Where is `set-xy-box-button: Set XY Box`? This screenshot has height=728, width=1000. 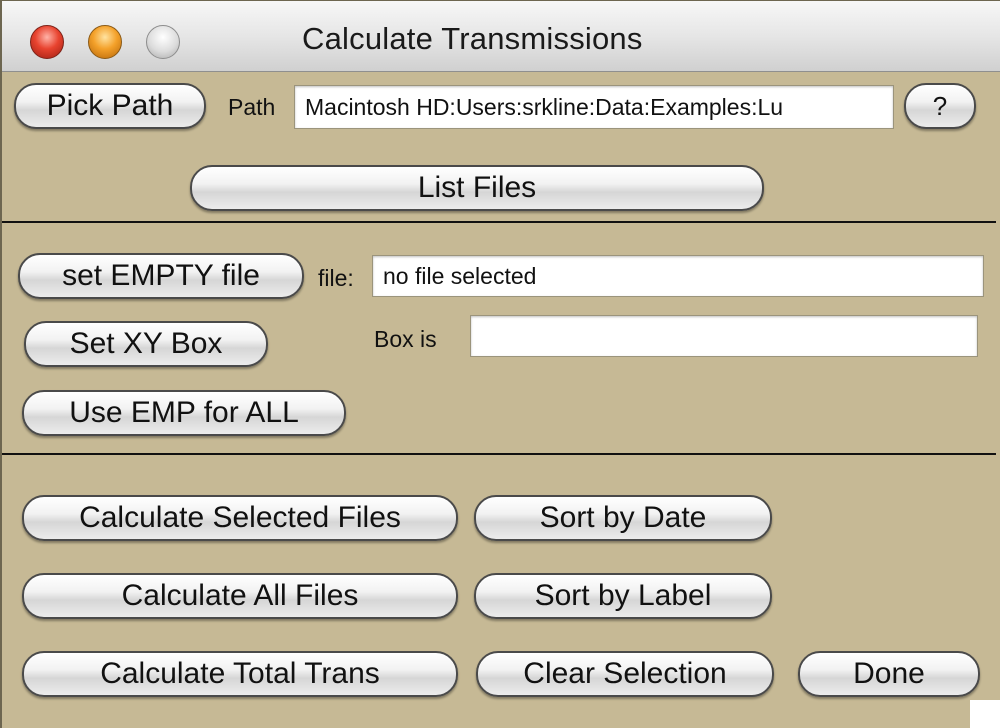 set-xy-box-button: Set XY Box is located at coordinates (146, 344).